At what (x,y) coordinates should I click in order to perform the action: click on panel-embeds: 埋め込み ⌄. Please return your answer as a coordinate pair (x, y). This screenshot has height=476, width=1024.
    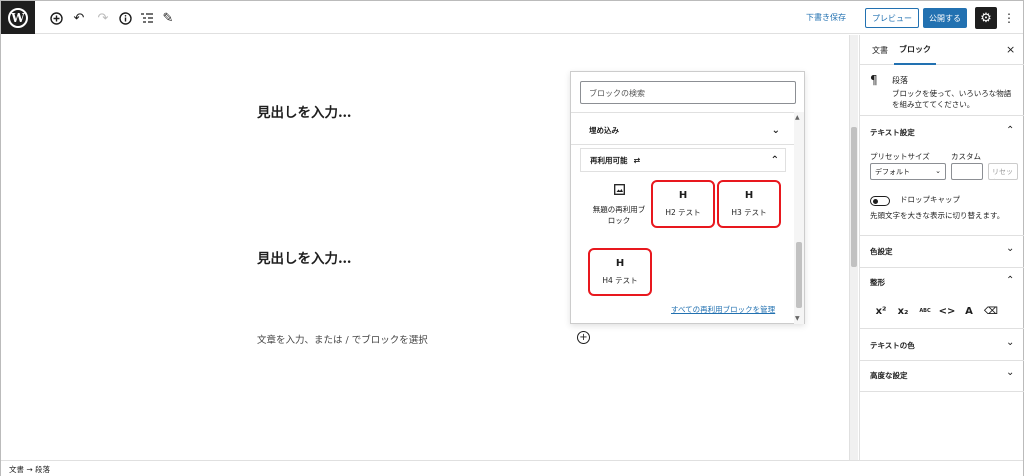
    Looking at the image, I should click on (683, 130).